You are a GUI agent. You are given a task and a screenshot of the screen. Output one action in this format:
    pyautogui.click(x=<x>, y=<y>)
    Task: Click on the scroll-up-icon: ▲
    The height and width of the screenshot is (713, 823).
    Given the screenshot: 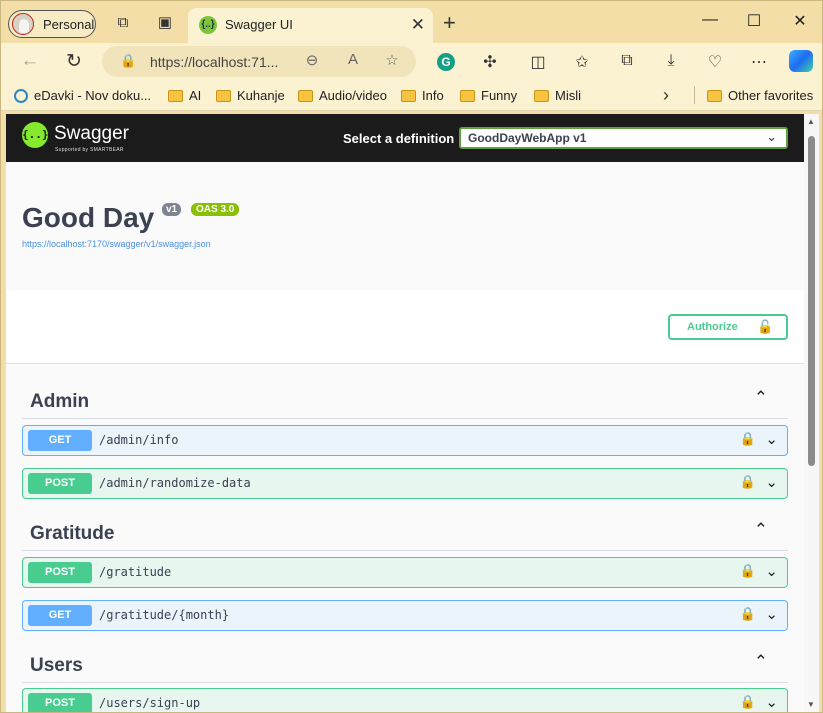 What is the action you would take?
    pyautogui.click(x=811, y=121)
    